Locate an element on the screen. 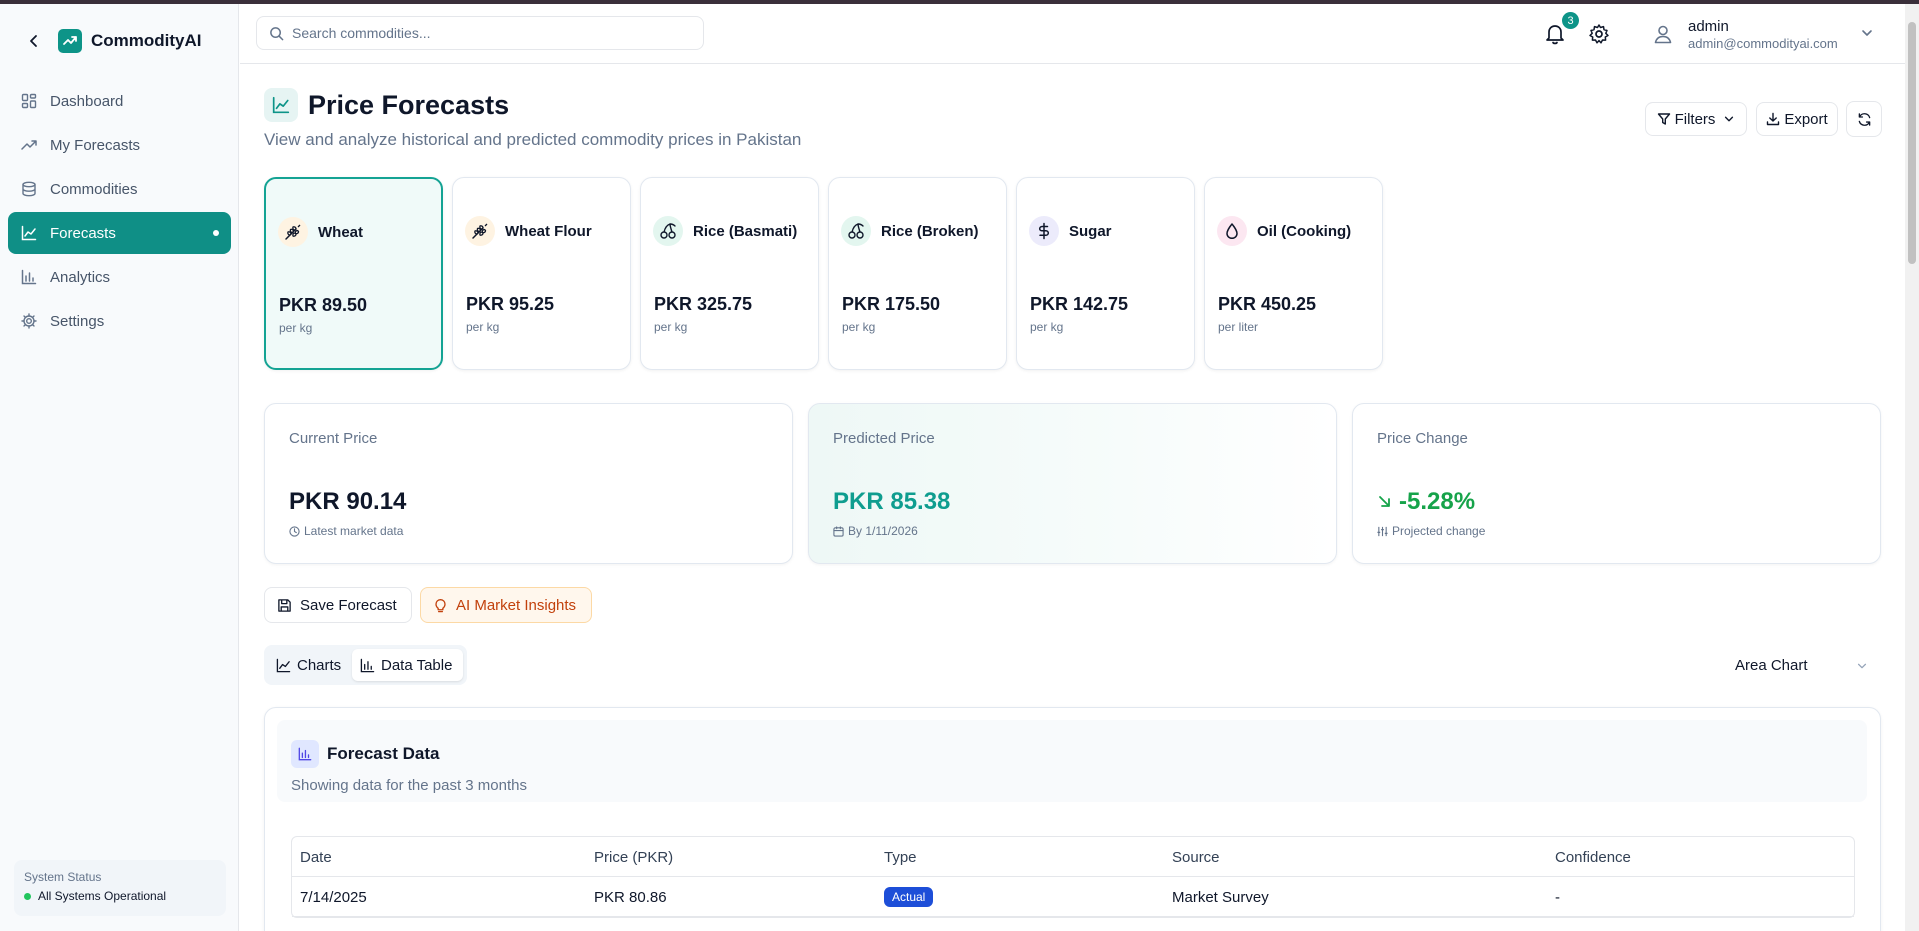 The width and height of the screenshot is (1919, 931). stat-subtext: By 1/11/2026 is located at coordinates (875, 531).